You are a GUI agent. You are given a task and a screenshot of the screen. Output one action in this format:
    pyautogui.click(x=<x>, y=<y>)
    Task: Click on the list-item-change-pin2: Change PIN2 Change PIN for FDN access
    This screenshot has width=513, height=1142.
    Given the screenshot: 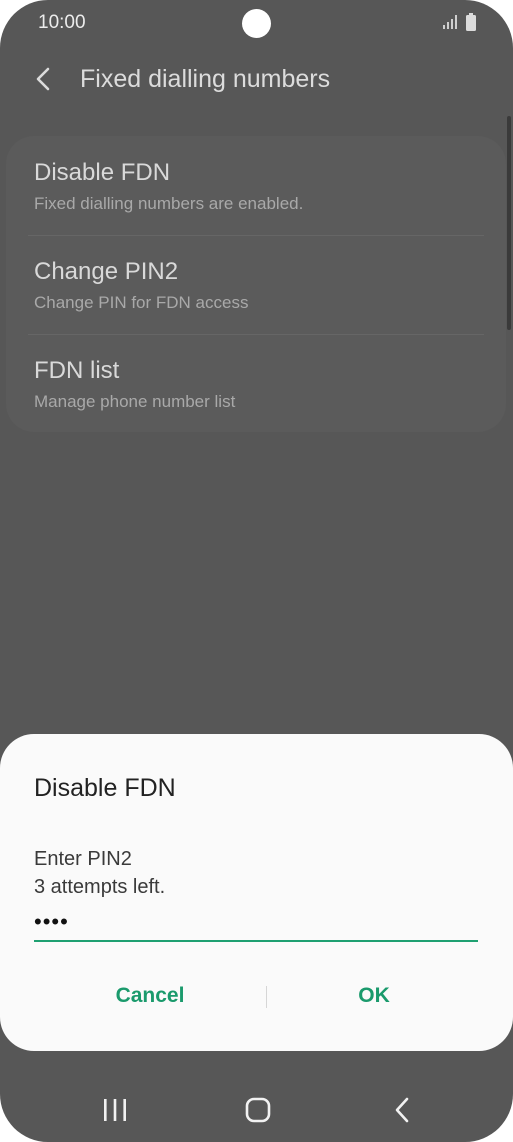 What is the action you would take?
    pyautogui.click(x=256, y=285)
    